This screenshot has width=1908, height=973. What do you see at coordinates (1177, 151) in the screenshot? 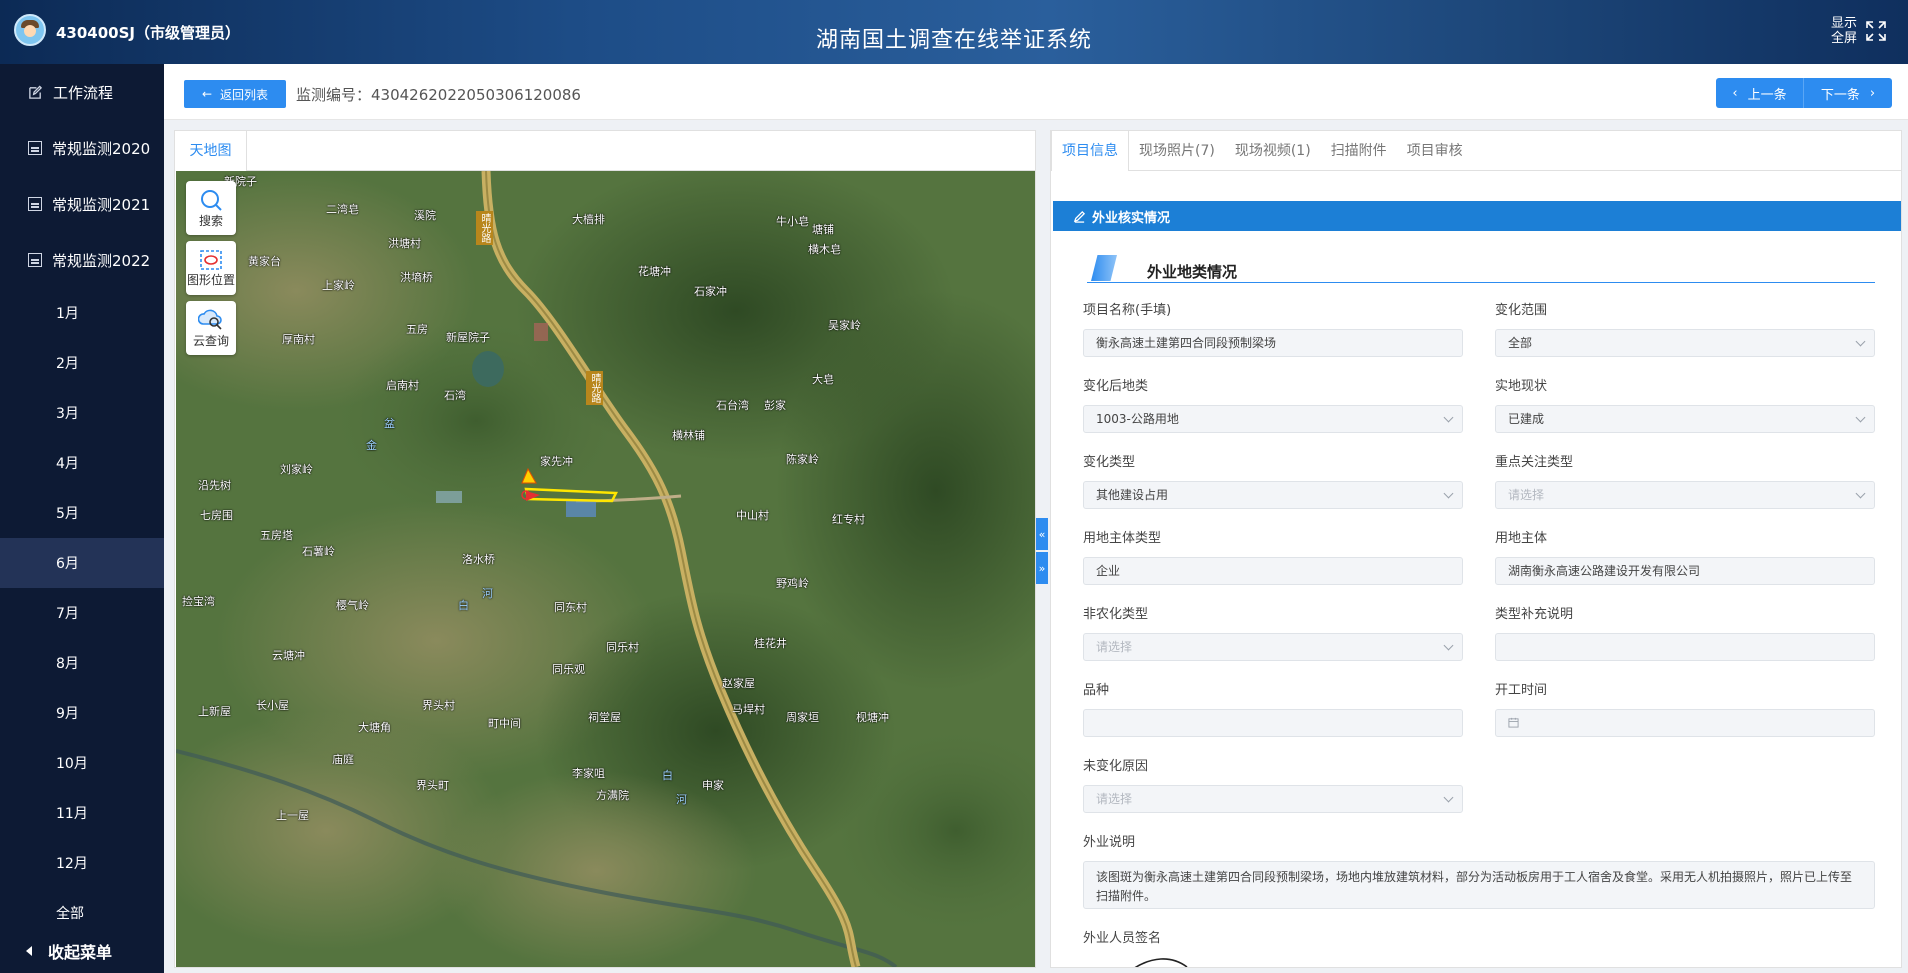
I see `tab-site-photos: 现场照片(7)` at bounding box center [1177, 151].